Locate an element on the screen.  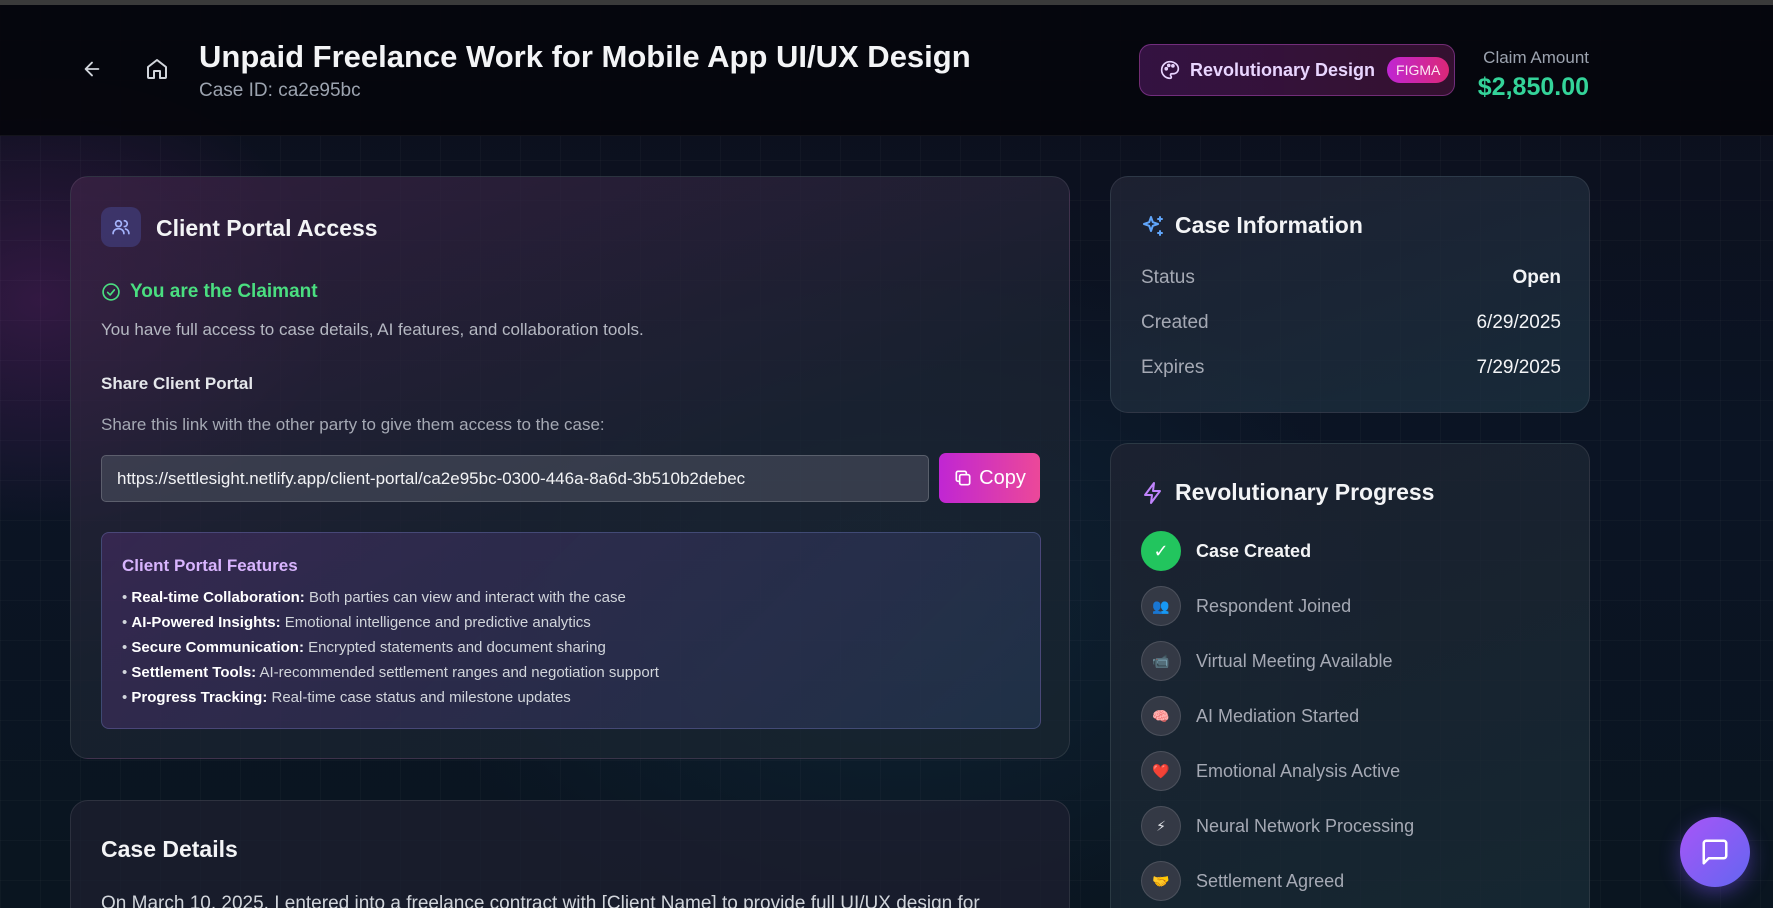
home-icon is located at coordinates (157, 69).